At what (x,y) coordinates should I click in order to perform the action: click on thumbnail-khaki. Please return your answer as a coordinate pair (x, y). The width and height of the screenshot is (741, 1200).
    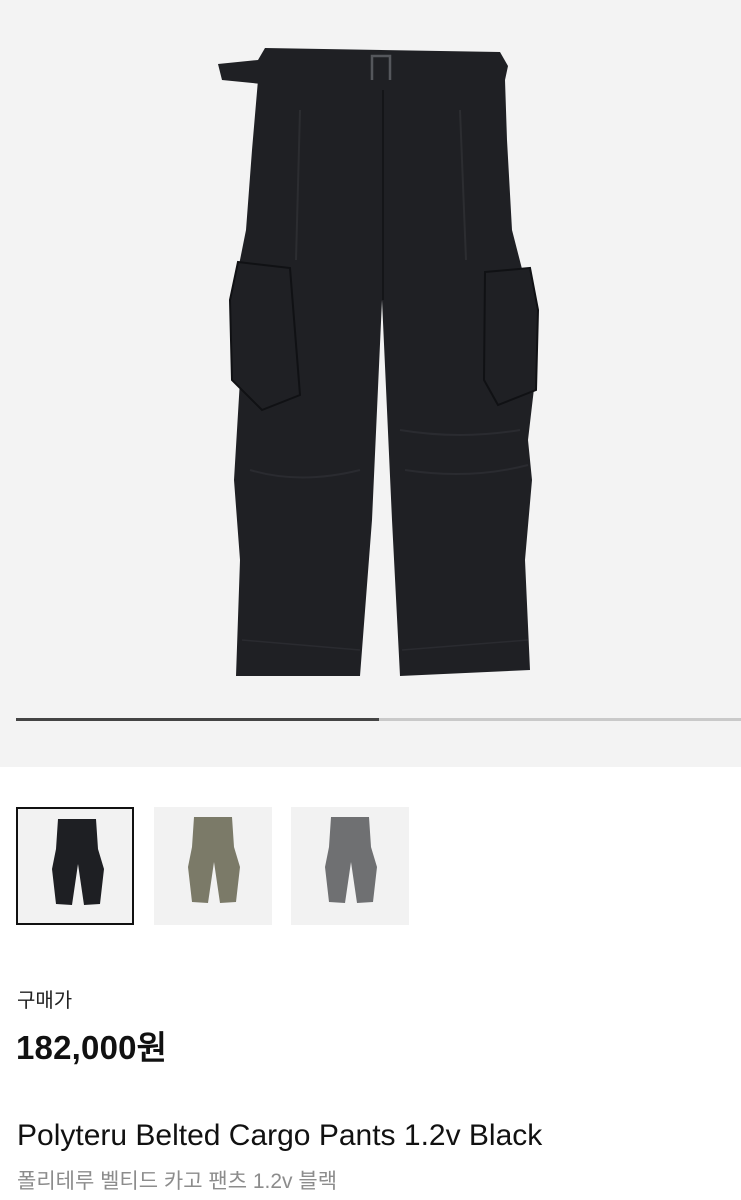
    Looking at the image, I should click on (213, 866).